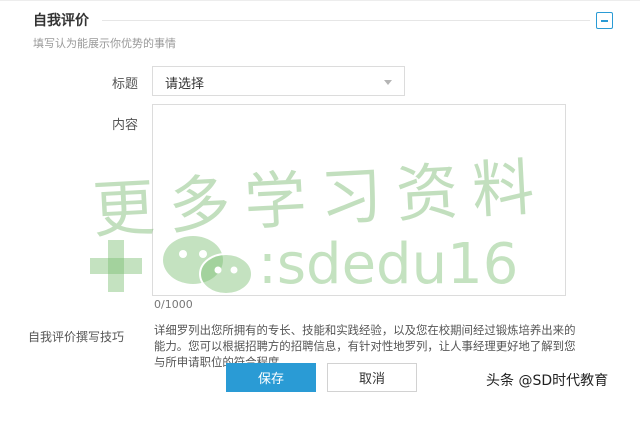  Describe the element at coordinates (547, 381) in the screenshot. I see `source-credit: 头条 @SD时代教育` at that location.